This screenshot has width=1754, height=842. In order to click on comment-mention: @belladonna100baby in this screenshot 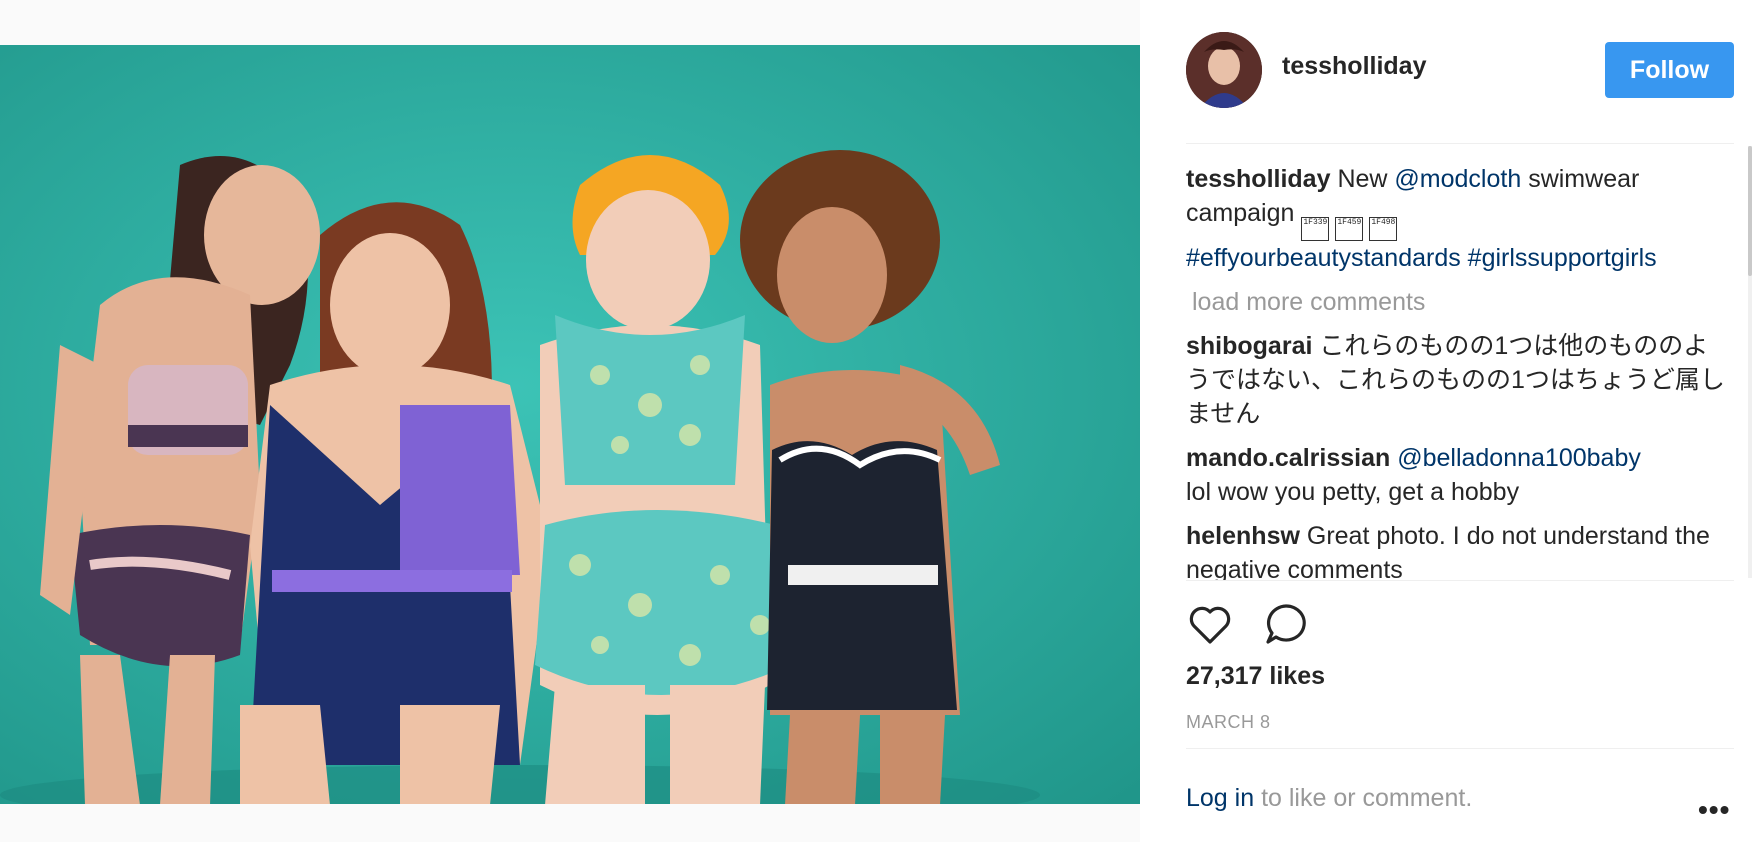, I will do `click(1519, 458)`.